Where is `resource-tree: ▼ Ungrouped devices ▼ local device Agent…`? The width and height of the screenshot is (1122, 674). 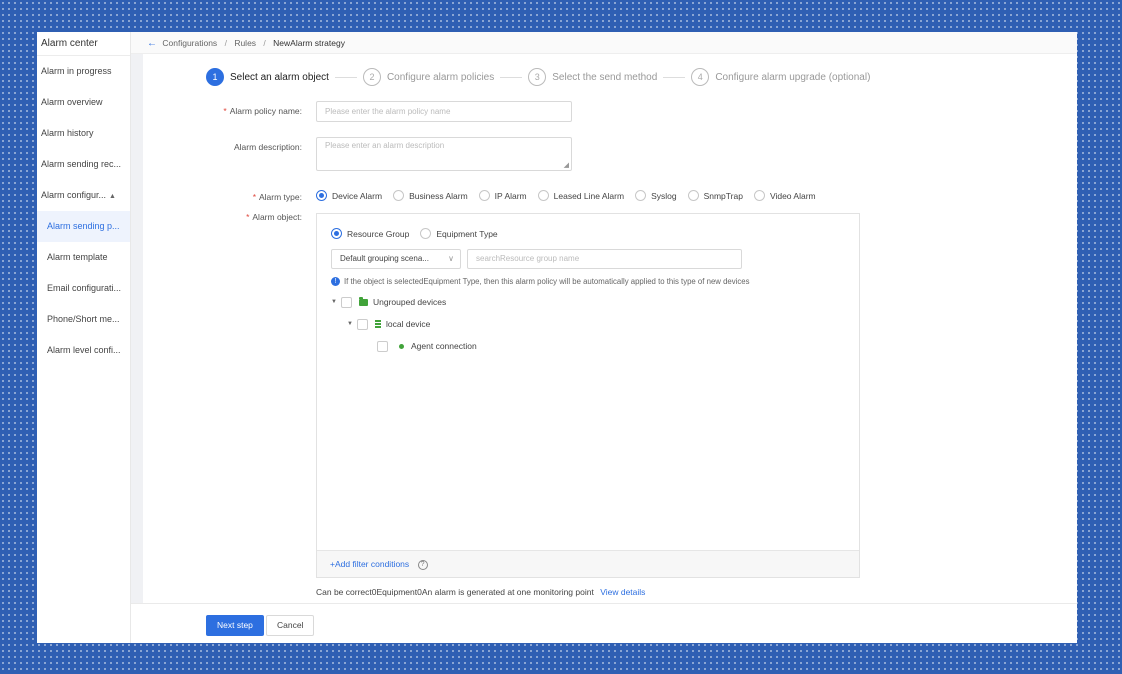
resource-tree: ▼ Ungrouped devices ▼ local device Agent… is located at coordinates (588, 324).